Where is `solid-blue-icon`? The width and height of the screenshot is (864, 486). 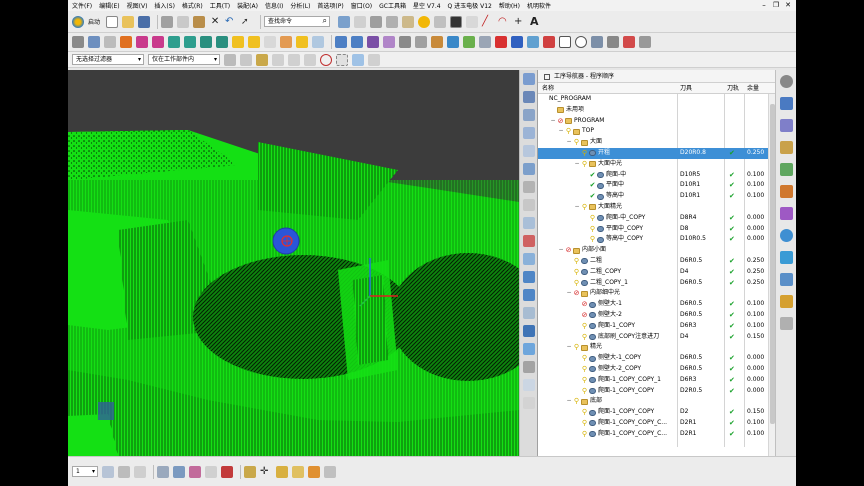 solid-blue-icon is located at coordinates (517, 42).